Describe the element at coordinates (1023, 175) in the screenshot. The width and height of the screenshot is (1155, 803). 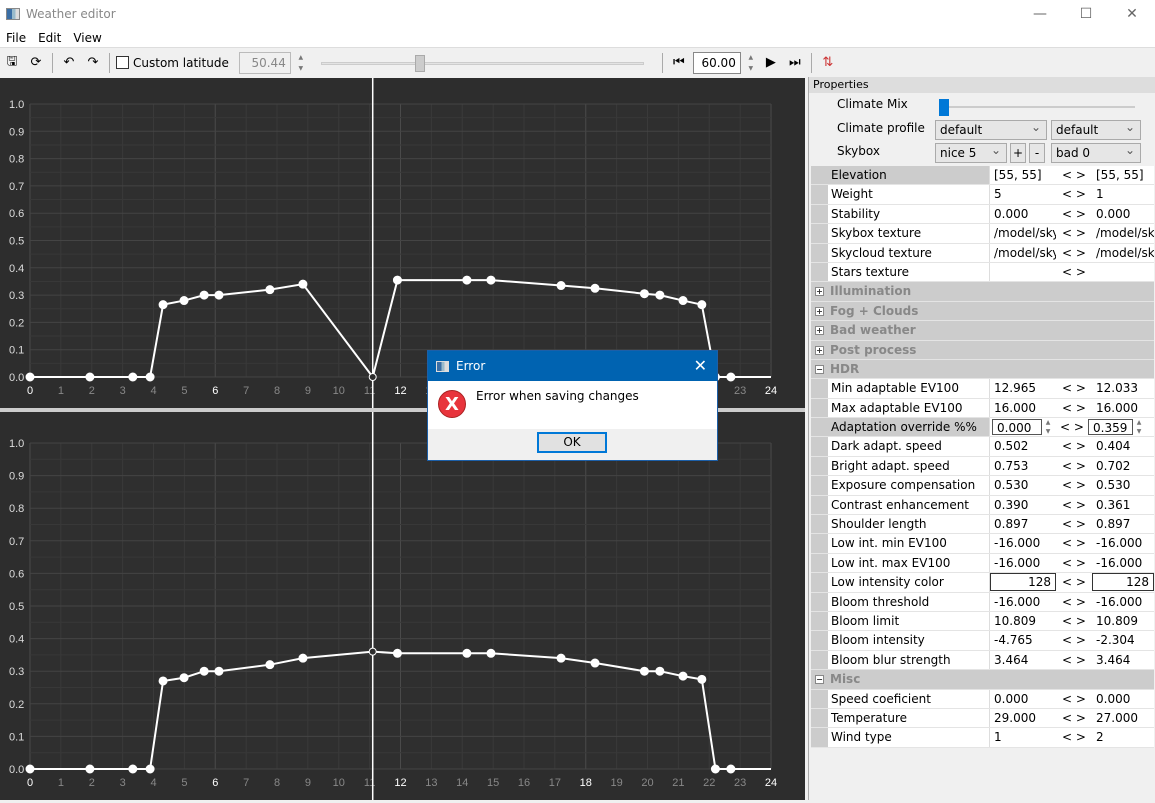
I see `property-value-a: [55, 55]` at that location.